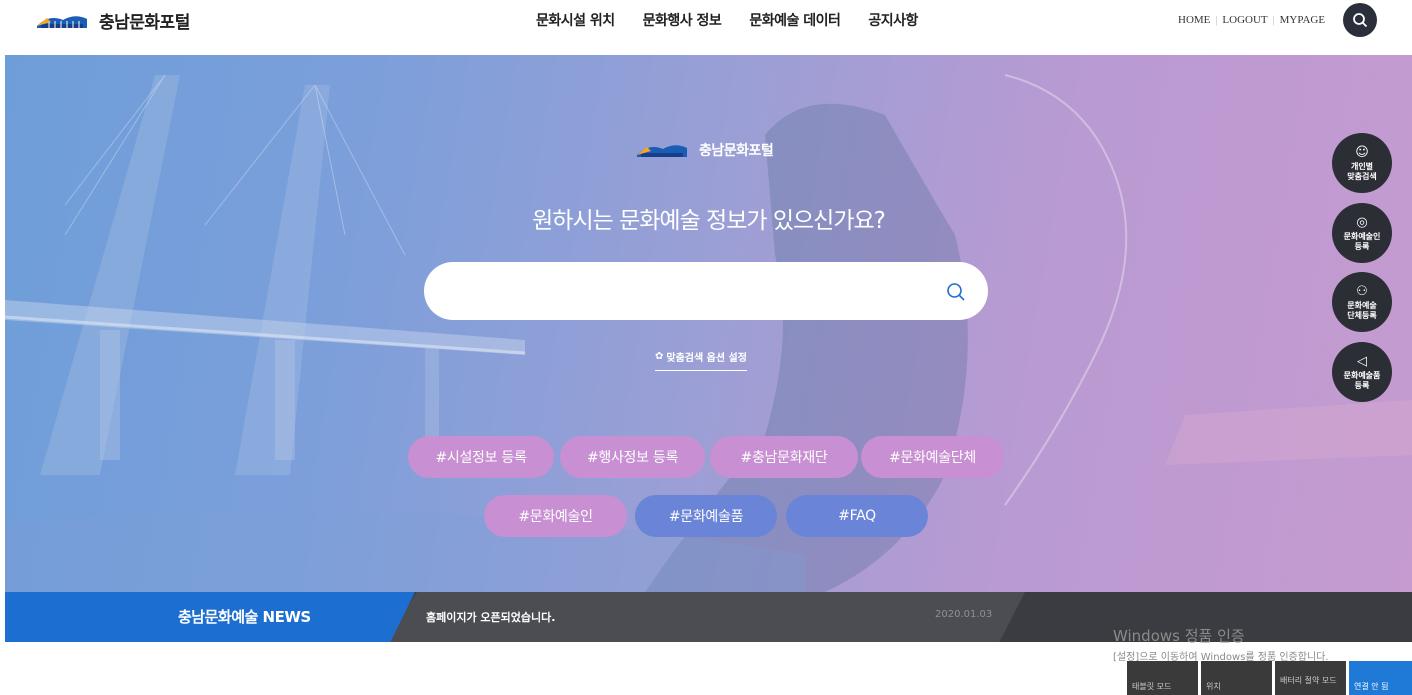 The image size is (1412, 695). Describe the element at coordinates (1380, 678) in the screenshot. I see `tile-network: 연결 안 됨` at that location.